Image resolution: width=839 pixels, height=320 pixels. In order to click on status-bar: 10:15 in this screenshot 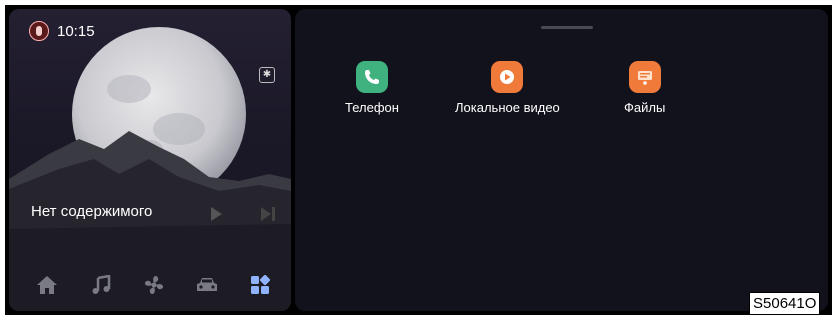, I will do `click(62, 31)`.